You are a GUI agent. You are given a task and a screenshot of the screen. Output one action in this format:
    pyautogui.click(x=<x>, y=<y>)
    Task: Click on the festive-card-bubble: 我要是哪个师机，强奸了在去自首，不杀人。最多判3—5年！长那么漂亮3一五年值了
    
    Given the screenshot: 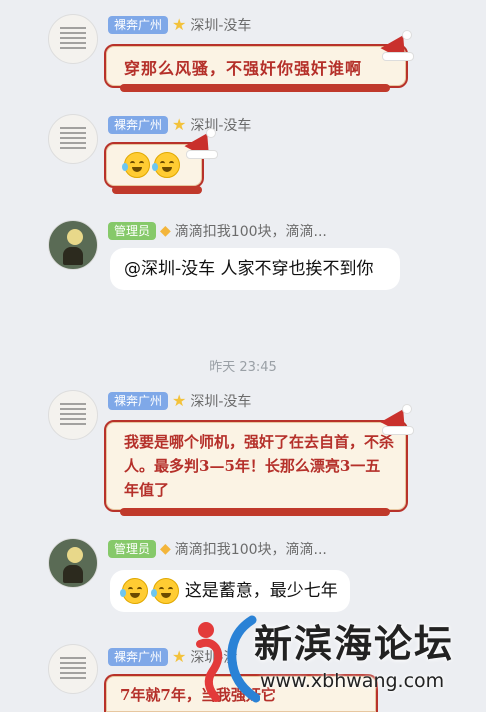 What is the action you would take?
    pyautogui.click(x=256, y=466)
    